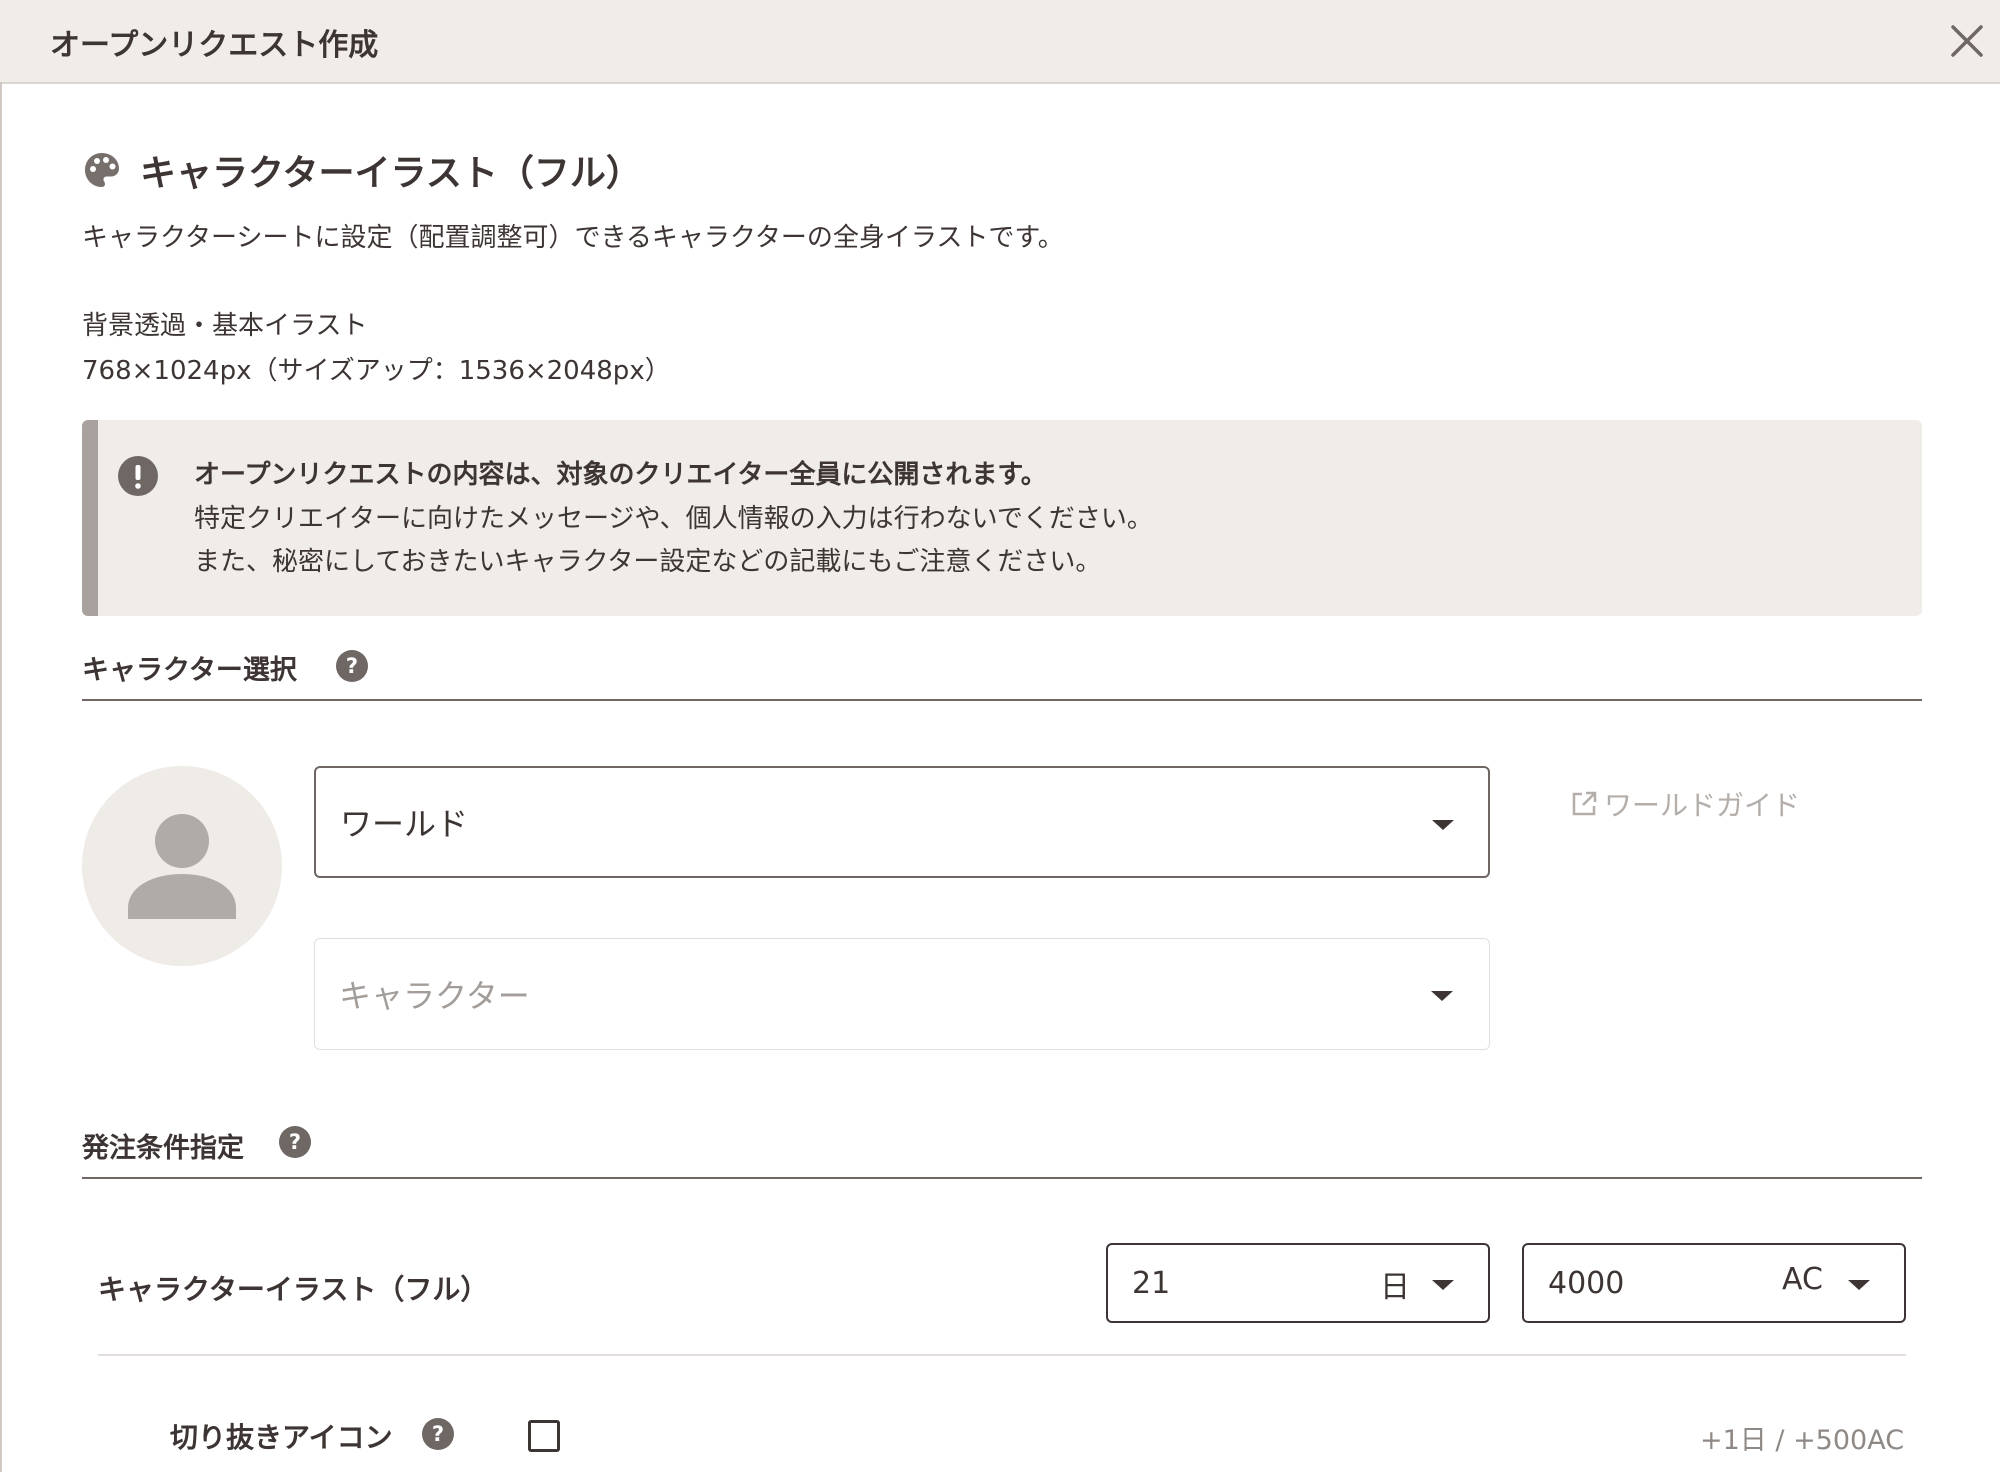  What do you see at coordinates (1151, 1283) in the screenshot?
I see `days-value: 21` at bounding box center [1151, 1283].